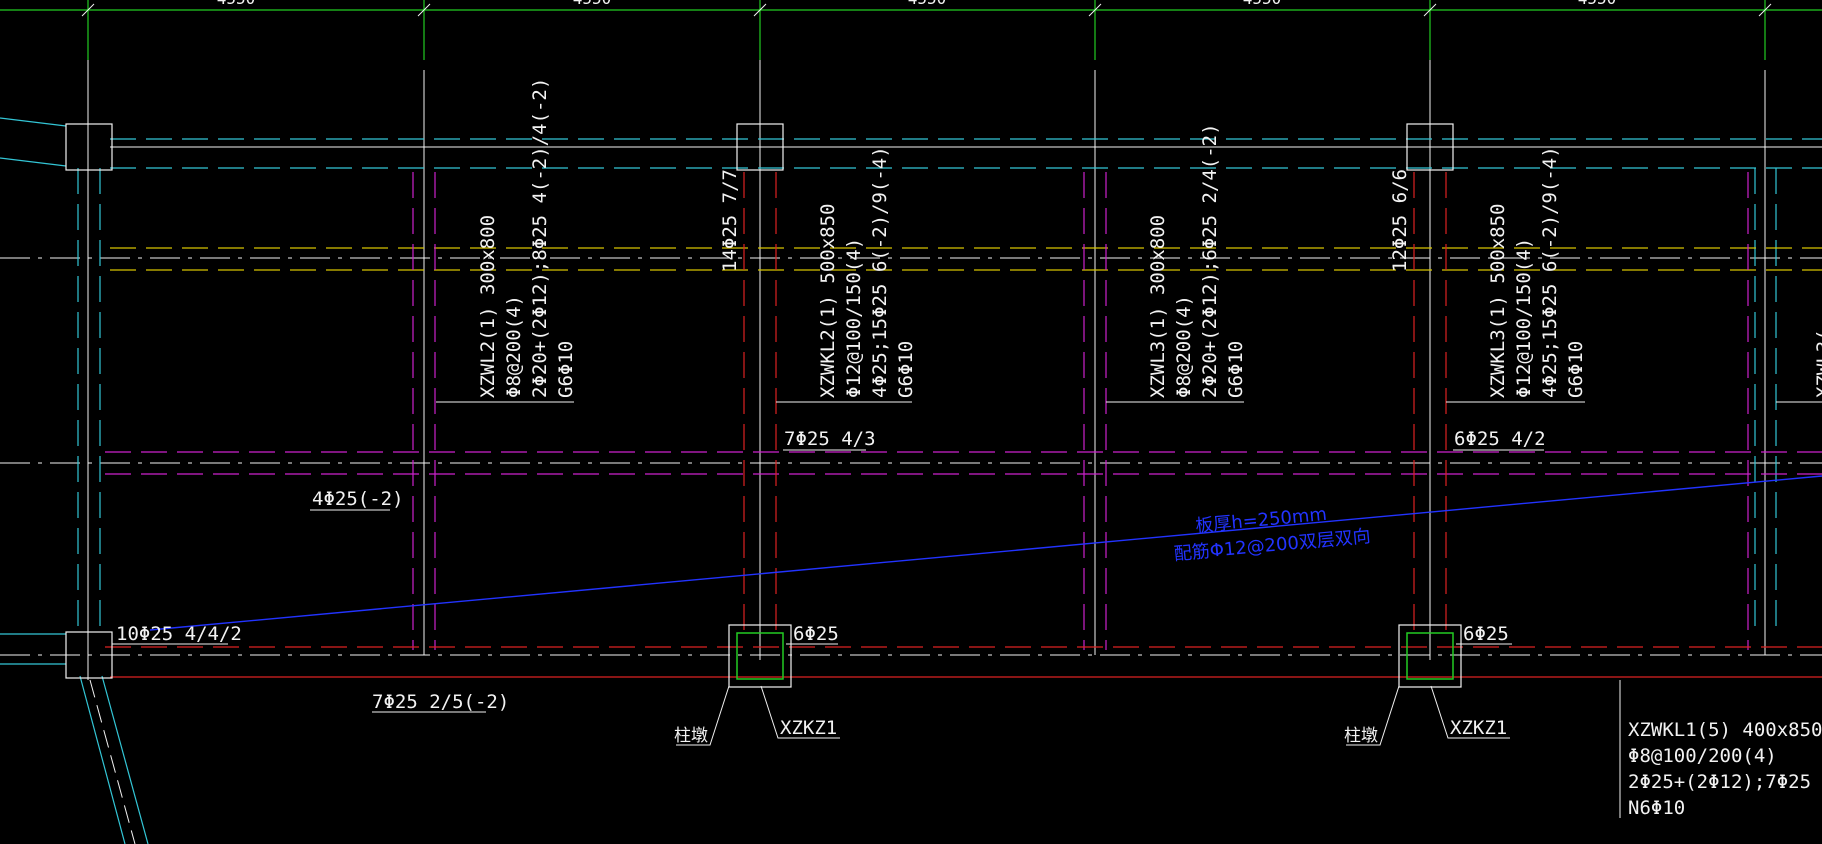 This screenshot has width=1822, height=844. I want to click on slab-note: 板厚h=250mm 配筋Φ12@200双层双向, so click(1272, 534).